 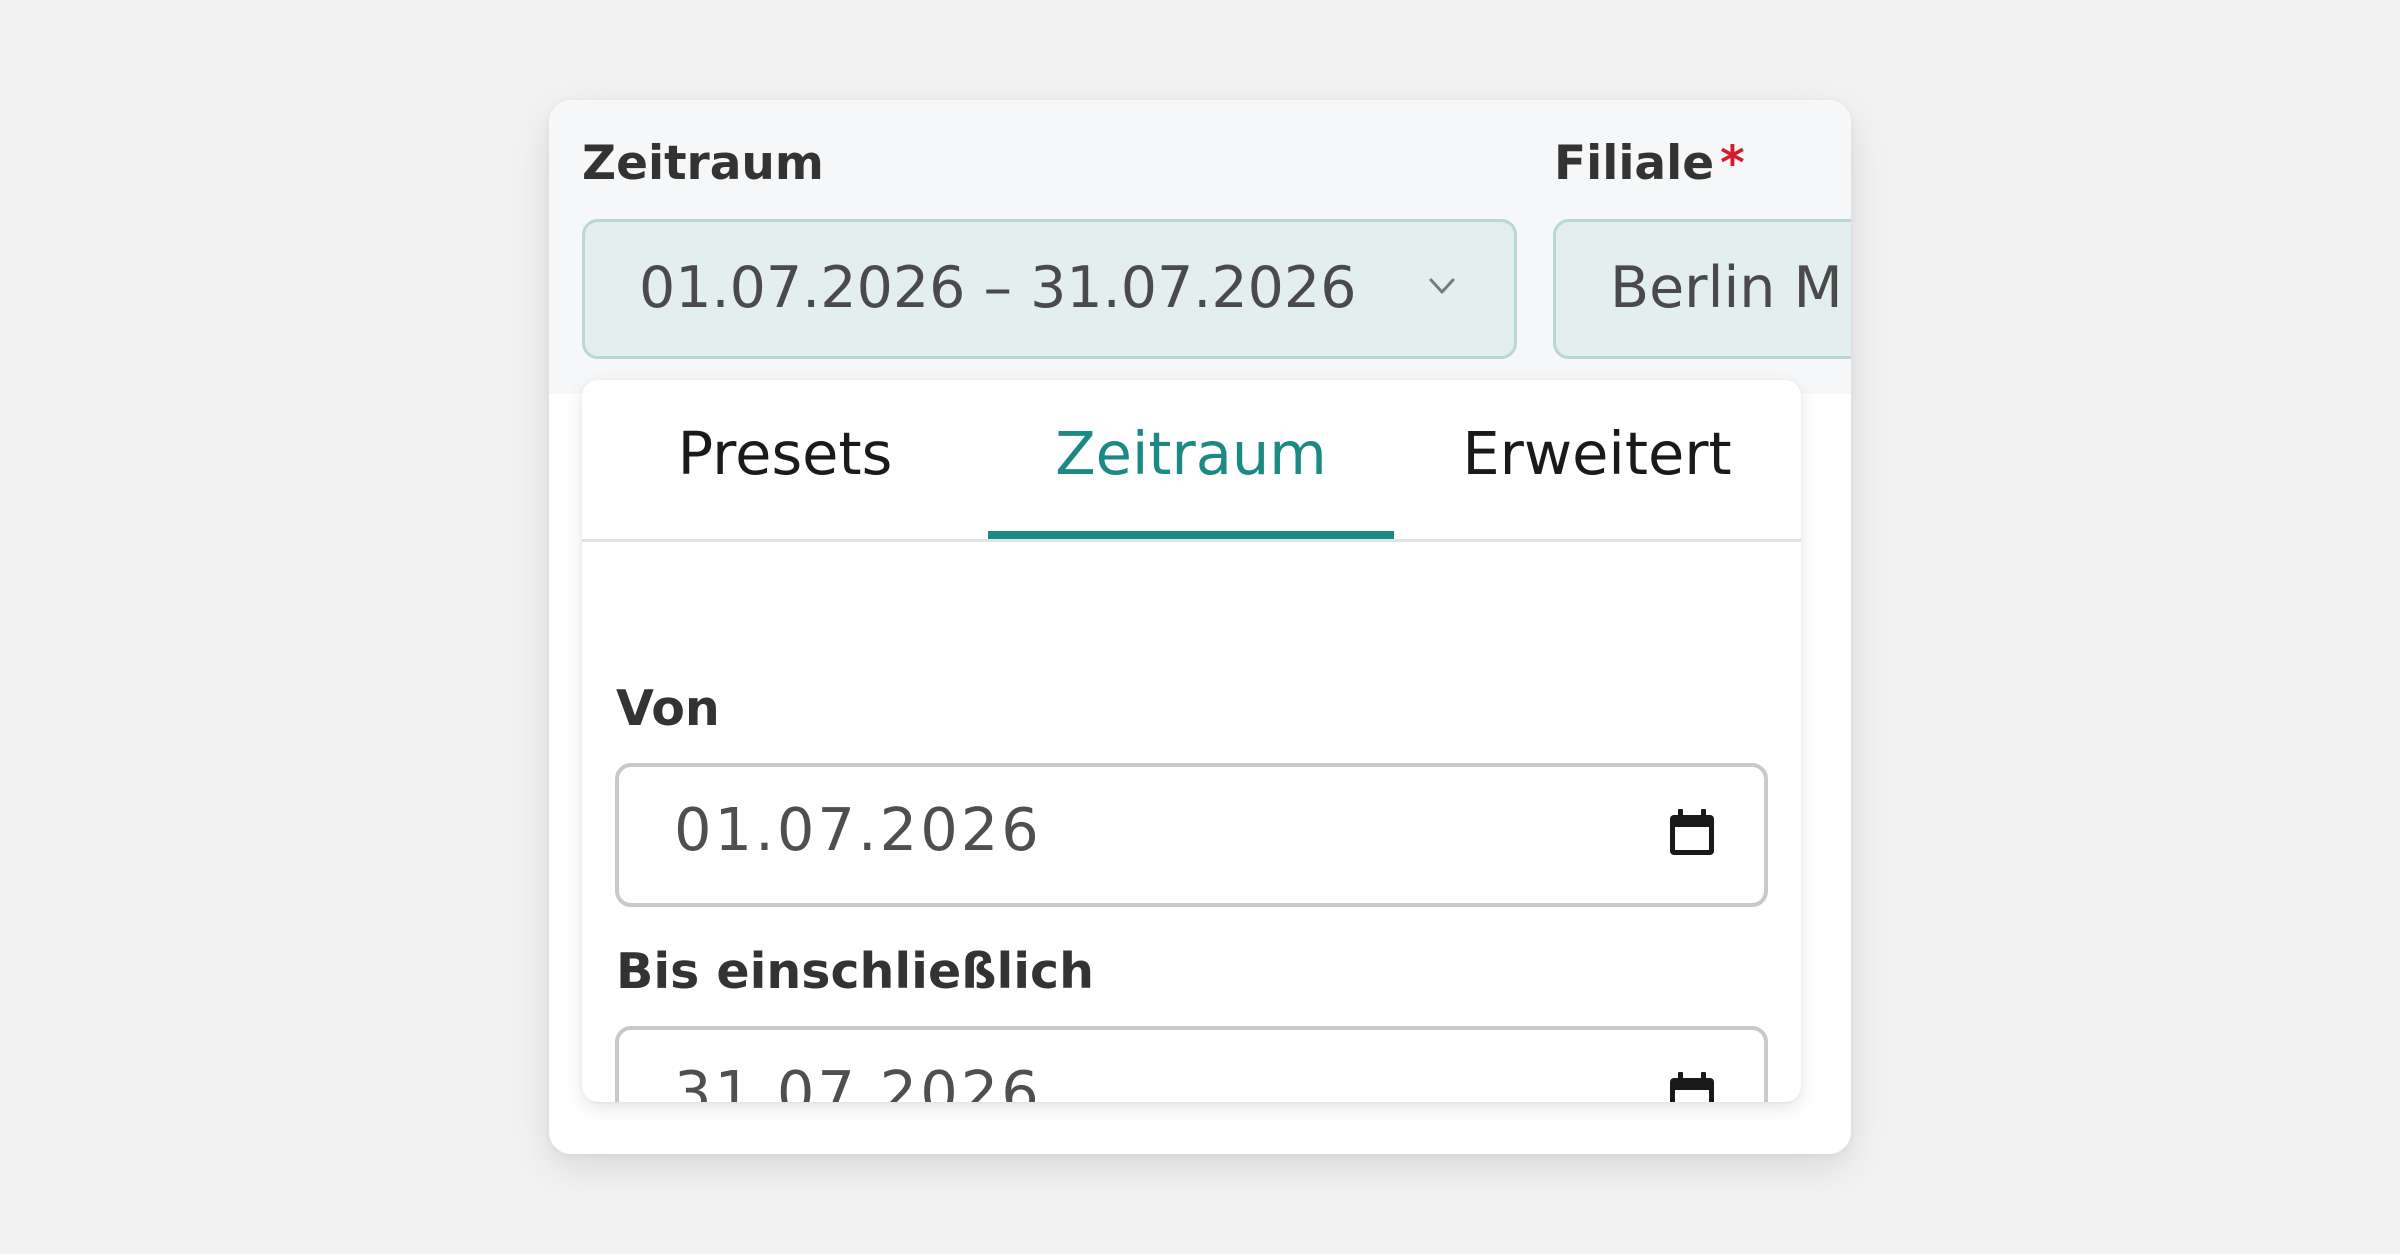 I want to click on branch-select: Berlin M, so click(x=1702, y=289).